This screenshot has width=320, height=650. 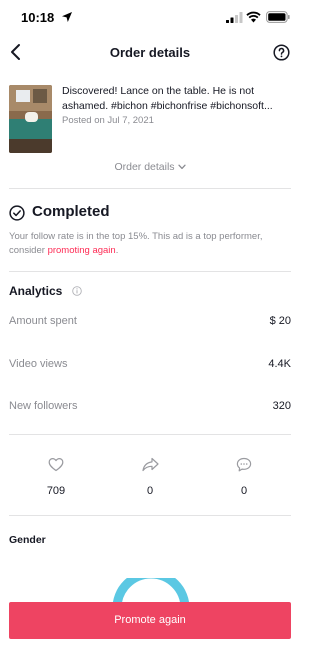 I want to click on status-time: 10:18, so click(x=38, y=17).